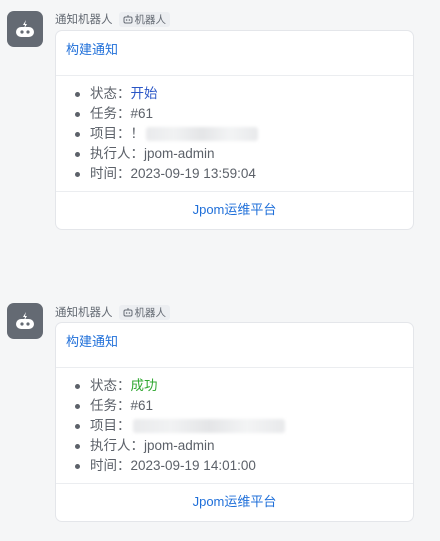  Describe the element at coordinates (193, 173) in the screenshot. I see `field-value: 2023-09-19 13:59:04` at that location.